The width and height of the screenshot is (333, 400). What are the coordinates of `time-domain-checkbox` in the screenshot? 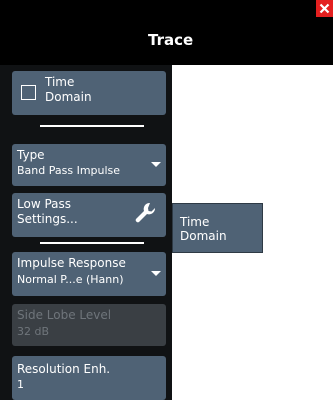 It's located at (28, 92).